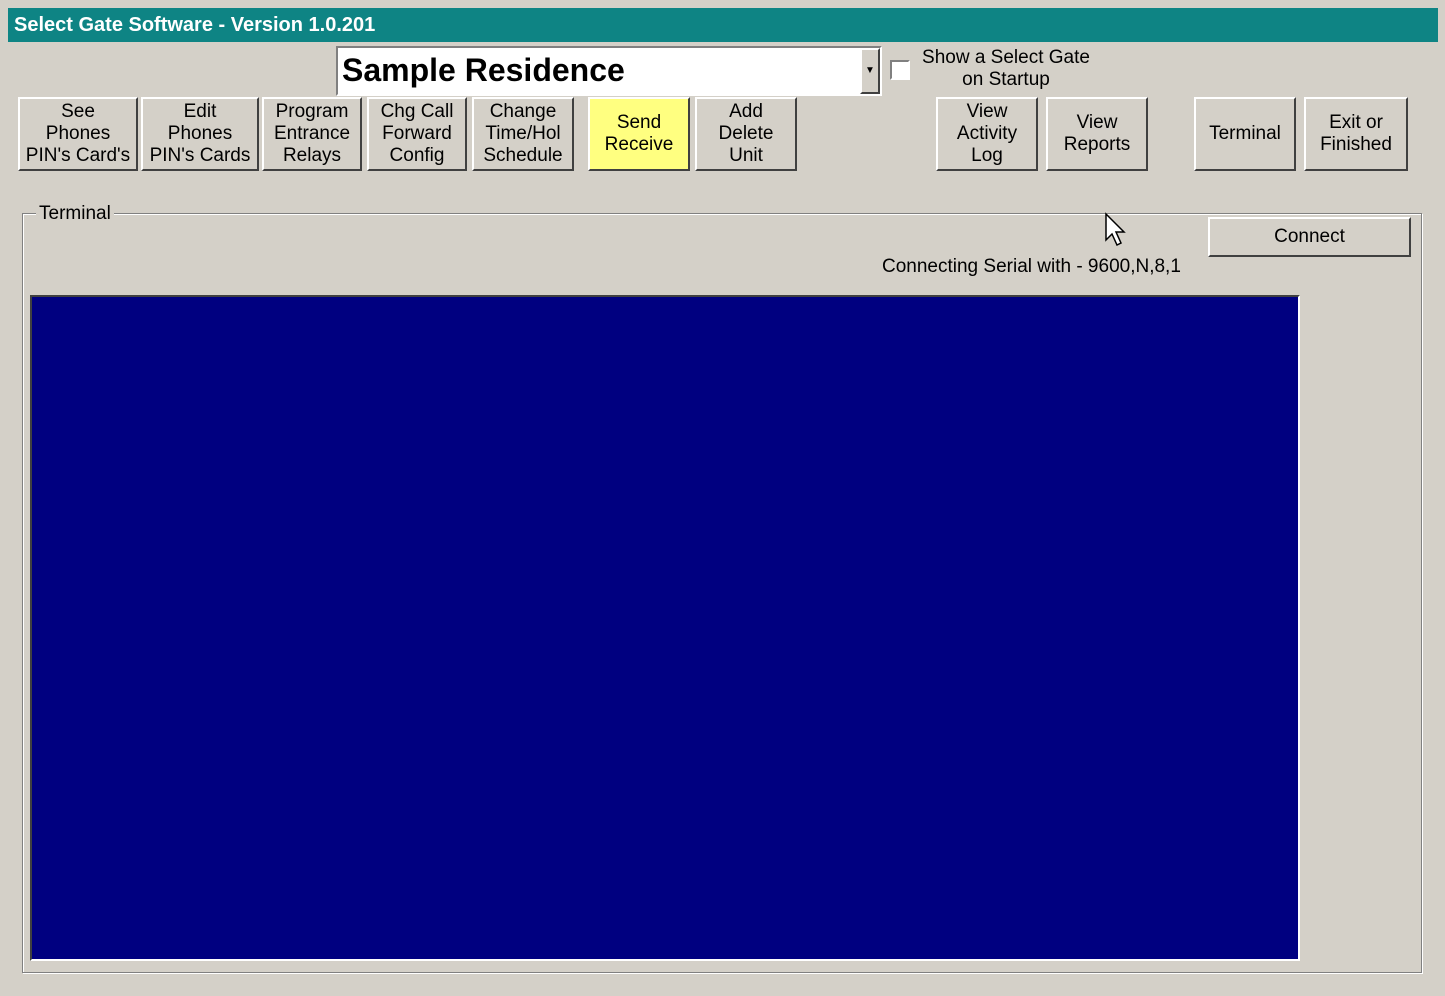 The height and width of the screenshot is (996, 1445). What do you see at coordinates (1245, 134) in the screenshot?
I see `terminal-button: Terminal` at bounding box center [1245, 134].